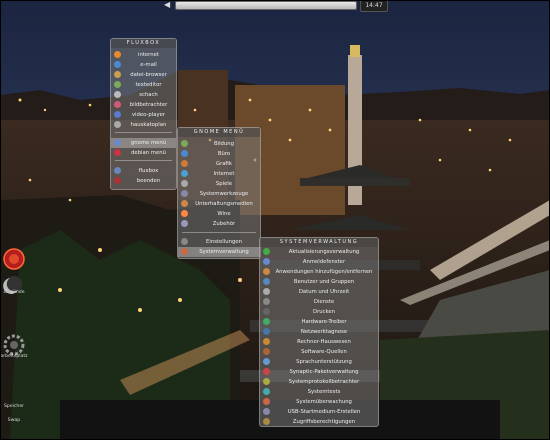  What do you see at coordinates (319, 372) in the screenshot?
I see `systemverwaltung-menu-item: Synaptic-Paketverwaltung` at bounding box center [319, 372].